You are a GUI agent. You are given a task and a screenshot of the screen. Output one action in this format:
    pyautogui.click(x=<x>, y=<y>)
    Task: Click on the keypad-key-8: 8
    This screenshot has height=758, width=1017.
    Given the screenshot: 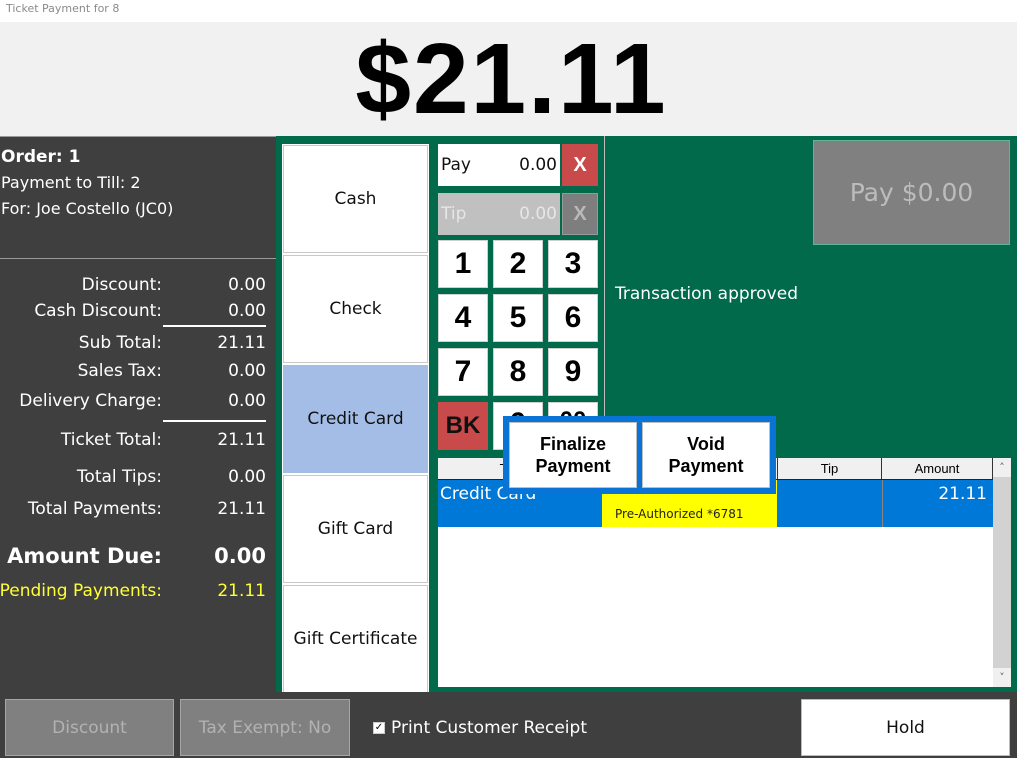 What is the action you would take?
    pyautogui.click(x=518, y=372)
    